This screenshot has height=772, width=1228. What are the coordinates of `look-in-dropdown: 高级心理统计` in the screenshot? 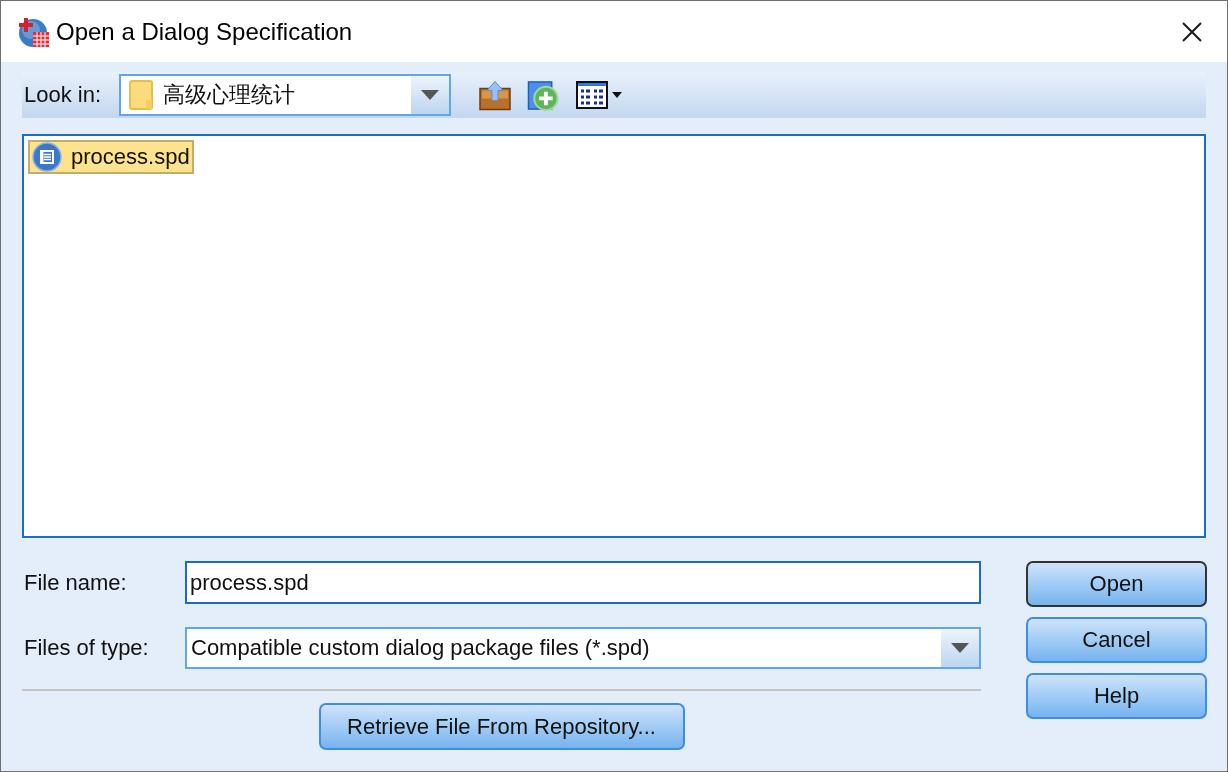 It's located at (285, 95).